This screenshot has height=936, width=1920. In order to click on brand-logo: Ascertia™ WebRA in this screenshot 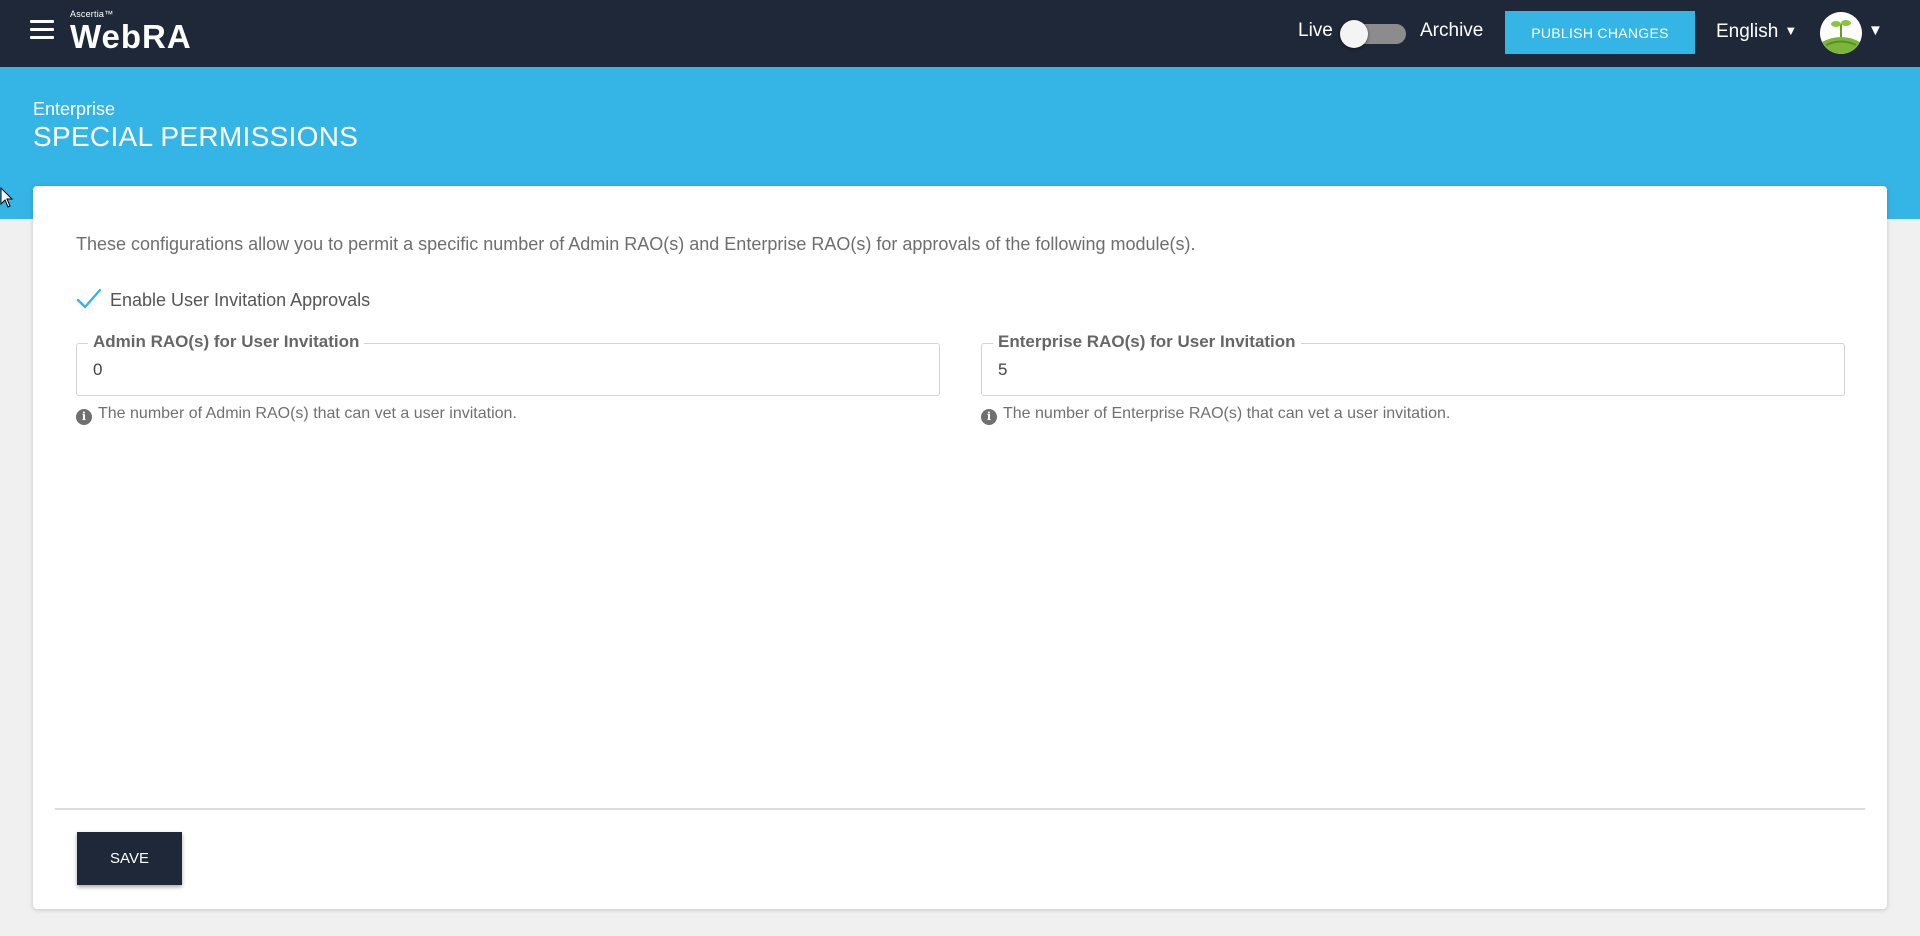, I will do `click(131, 32)`.